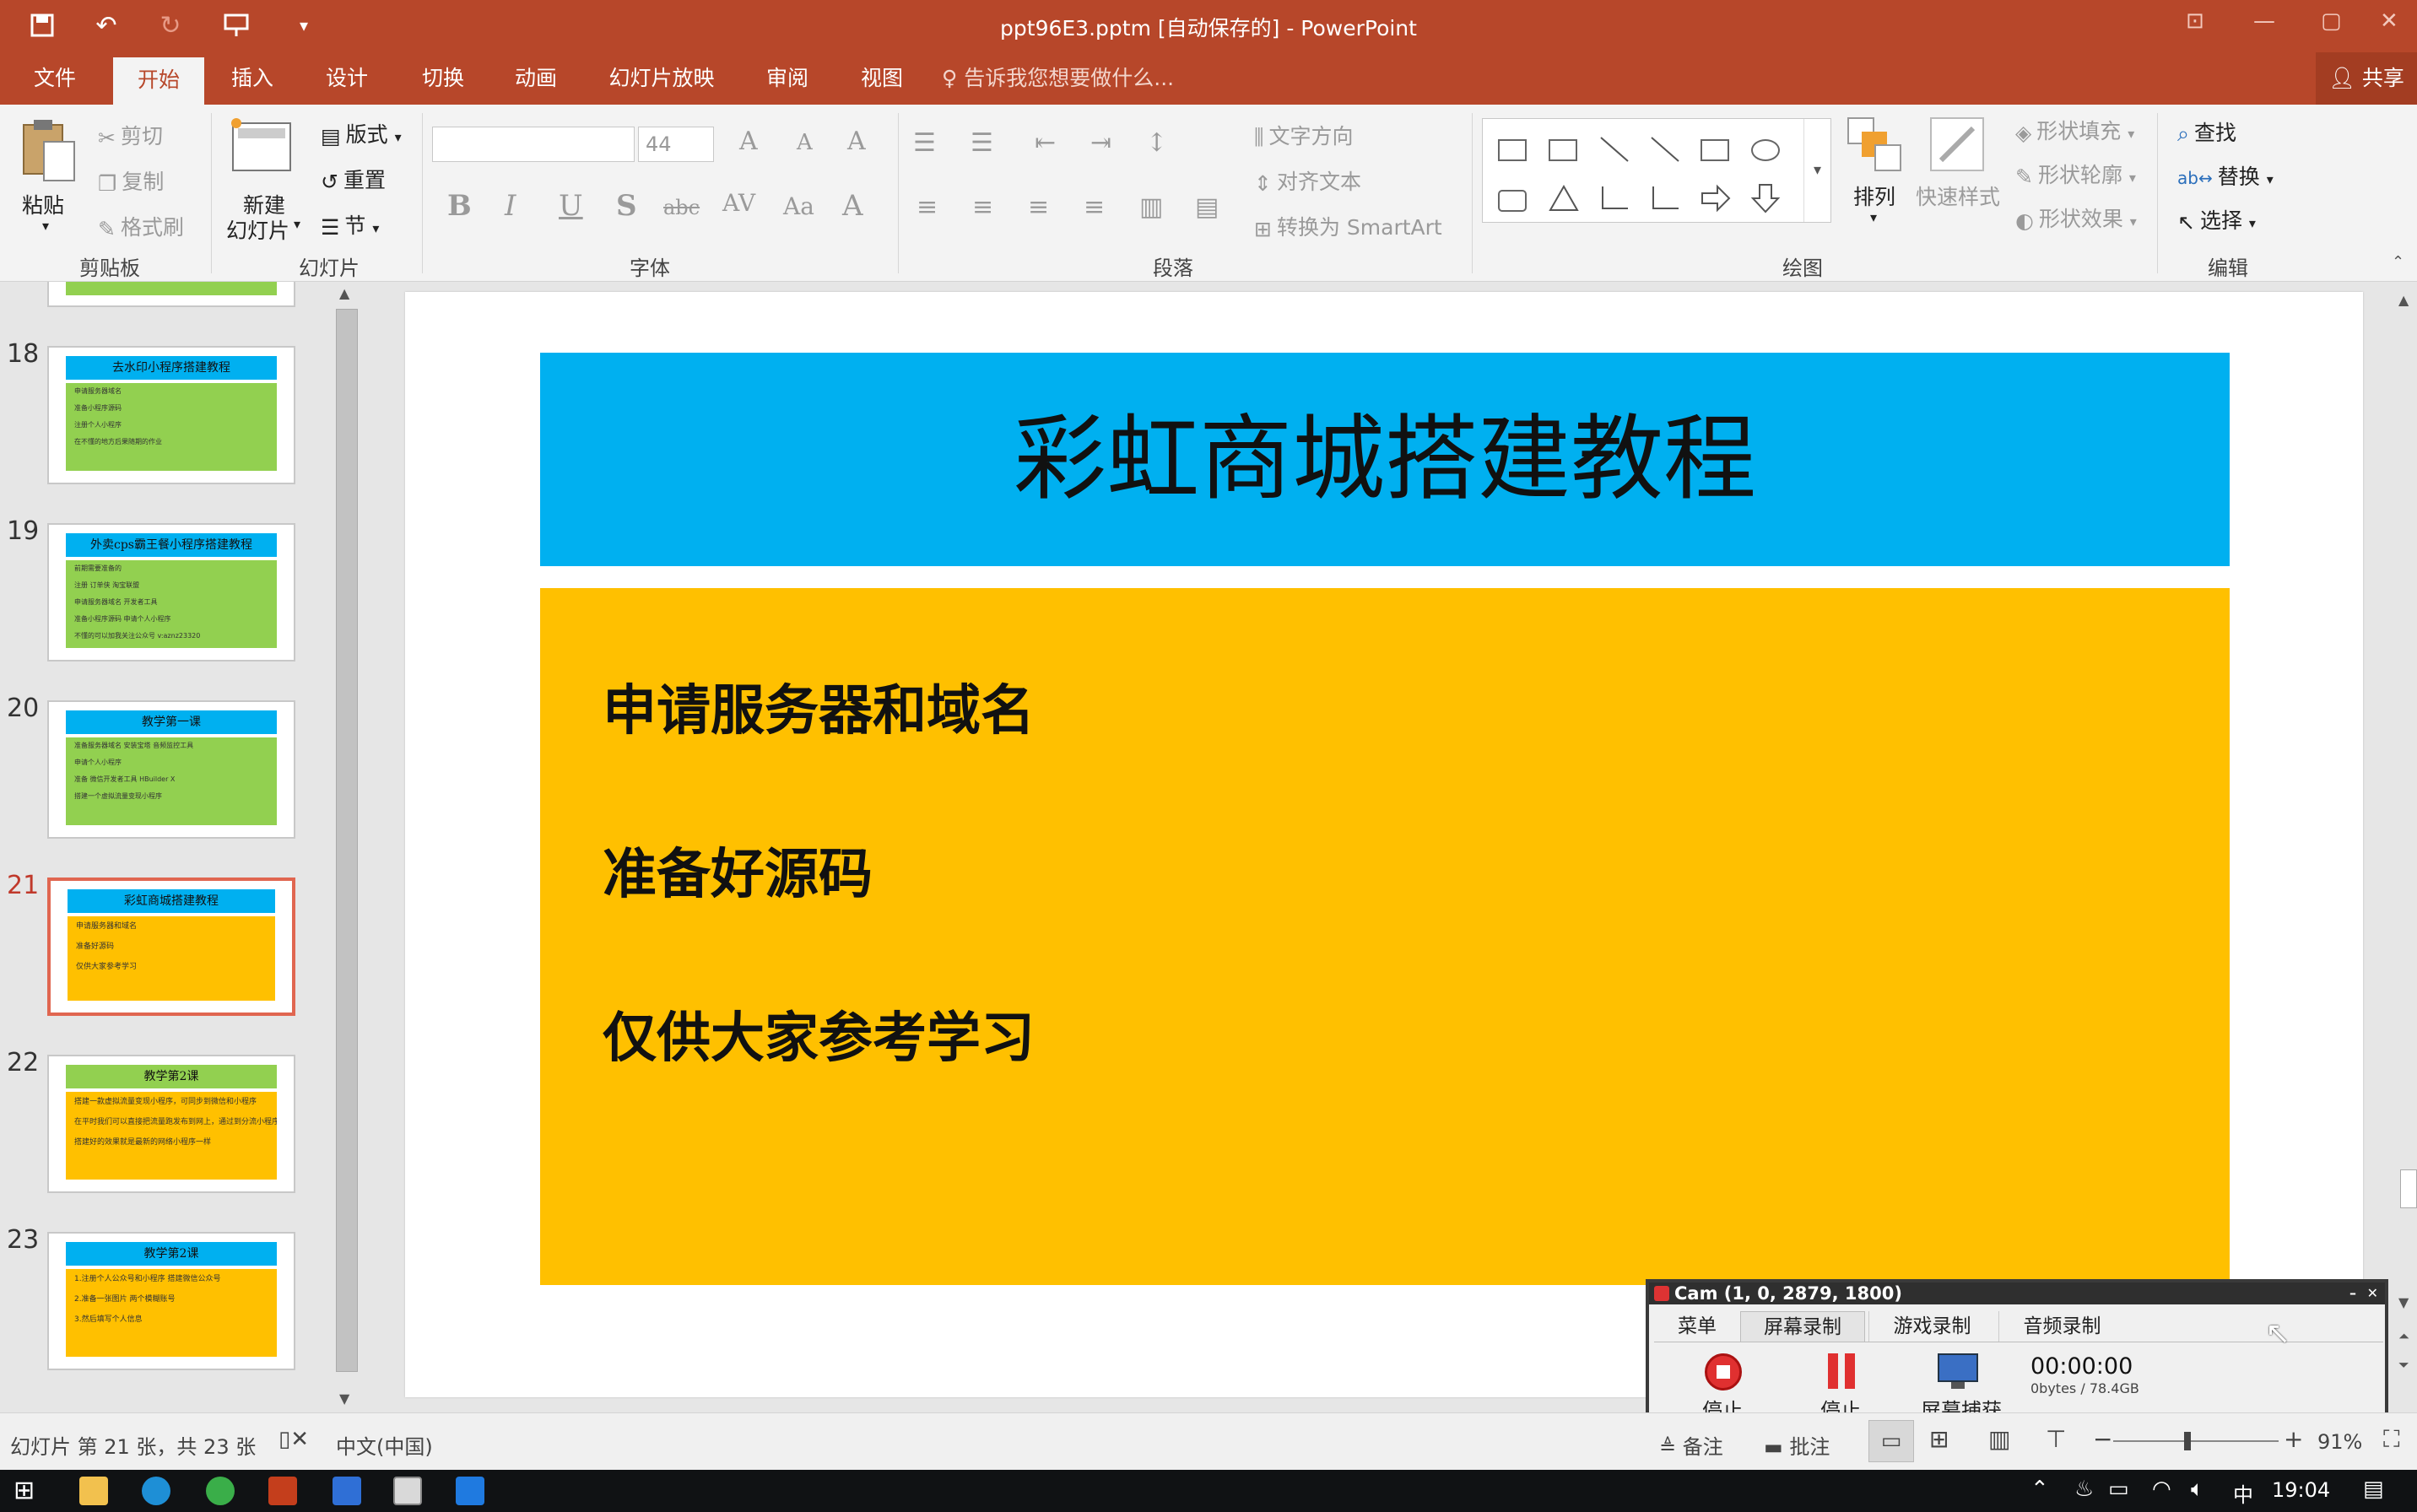  What do you see at coordinates (141, 226) in the screenshot?
I see `format-painter-button: ✎ 格式刷` at bounding box center [141, 226].